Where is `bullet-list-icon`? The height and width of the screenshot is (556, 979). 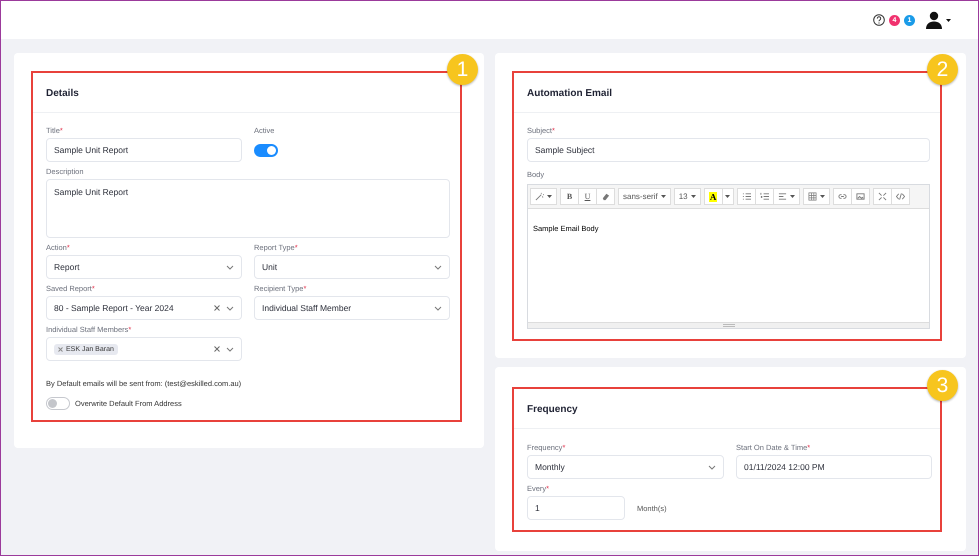 bullet-list-icon is located at coordinates (746, 196).